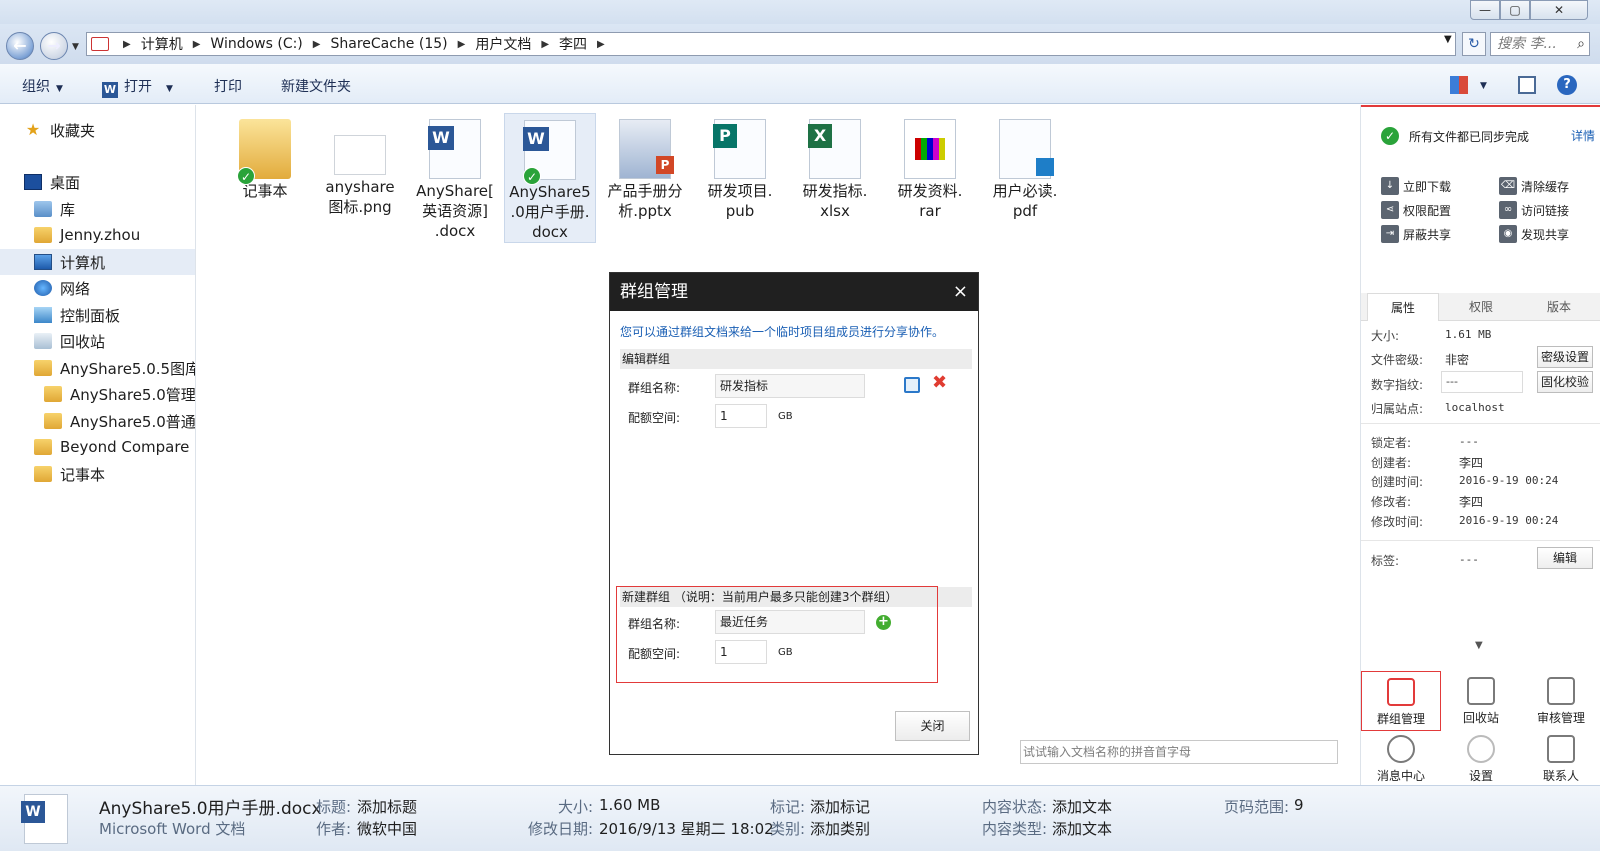  What do you see at coordinates (137, 87) in the screenshot?
I see `open-button: W 打开 ▼` at bounding box center [137, 87].